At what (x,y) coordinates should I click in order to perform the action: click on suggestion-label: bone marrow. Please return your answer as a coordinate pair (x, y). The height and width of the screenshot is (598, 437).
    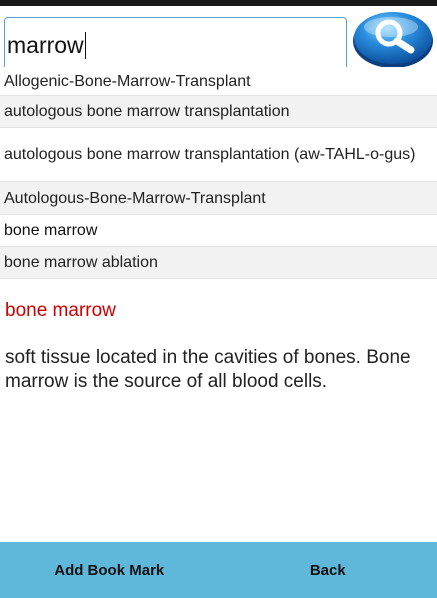
    Looking at the image, I should click on (51, 230).